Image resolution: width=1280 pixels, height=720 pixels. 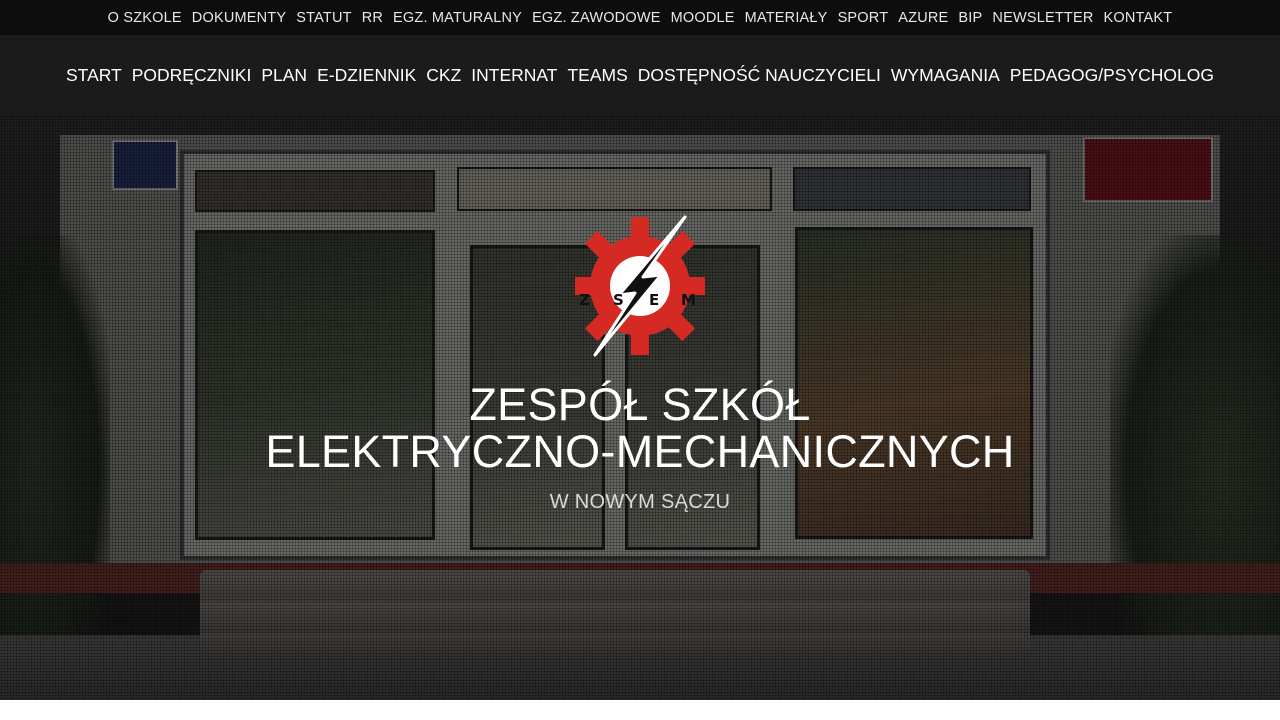 What do you see at coordinates (703, 18) in the screenshot?
I see `top-menu-item-moodle: MOODLE` at bounding box center [703, 18].